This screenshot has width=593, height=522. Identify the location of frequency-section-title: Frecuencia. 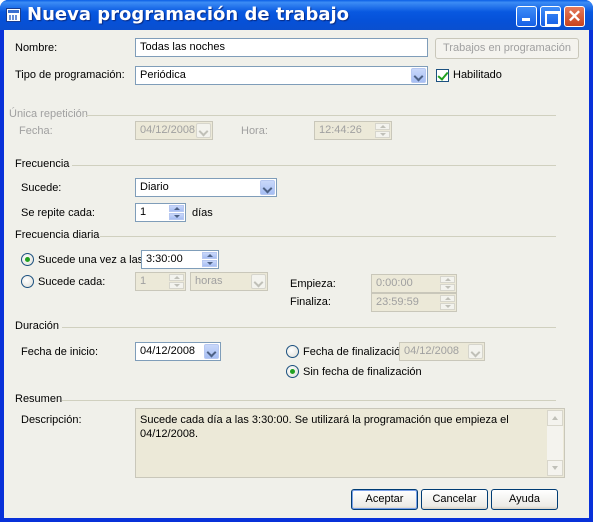
(42, 164).